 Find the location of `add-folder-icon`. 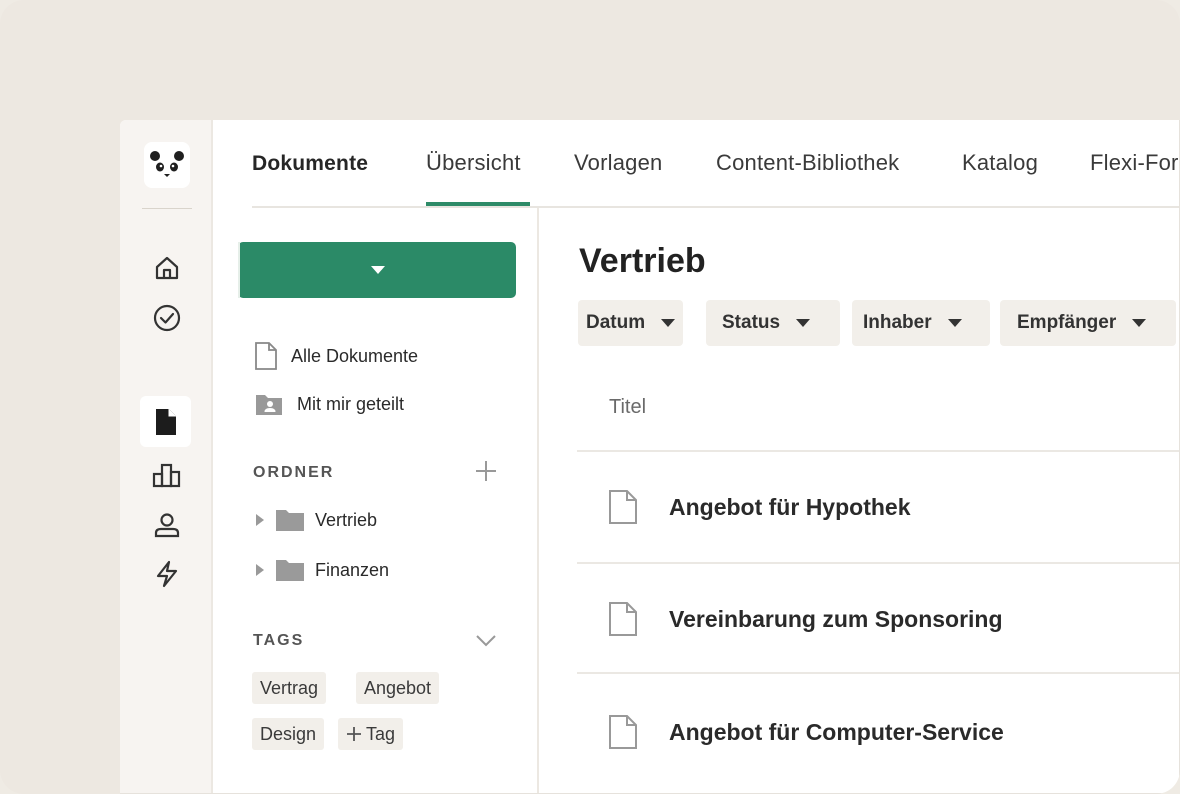

add-folder-icon is located at coordinates (486, 471).